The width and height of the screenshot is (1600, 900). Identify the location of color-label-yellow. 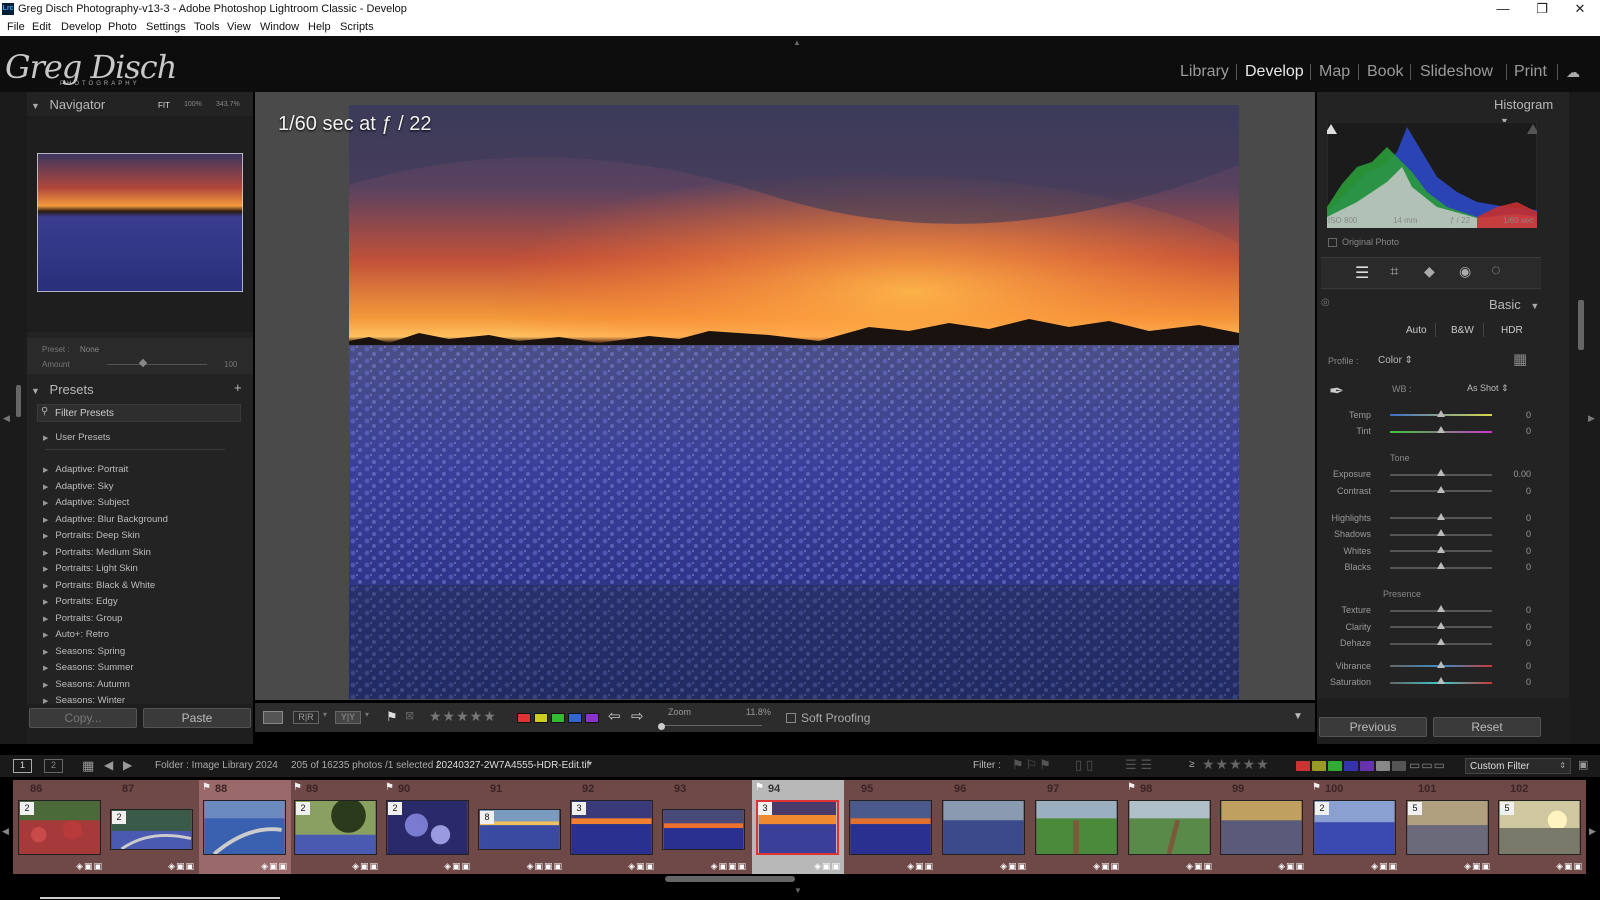
(541, 718).